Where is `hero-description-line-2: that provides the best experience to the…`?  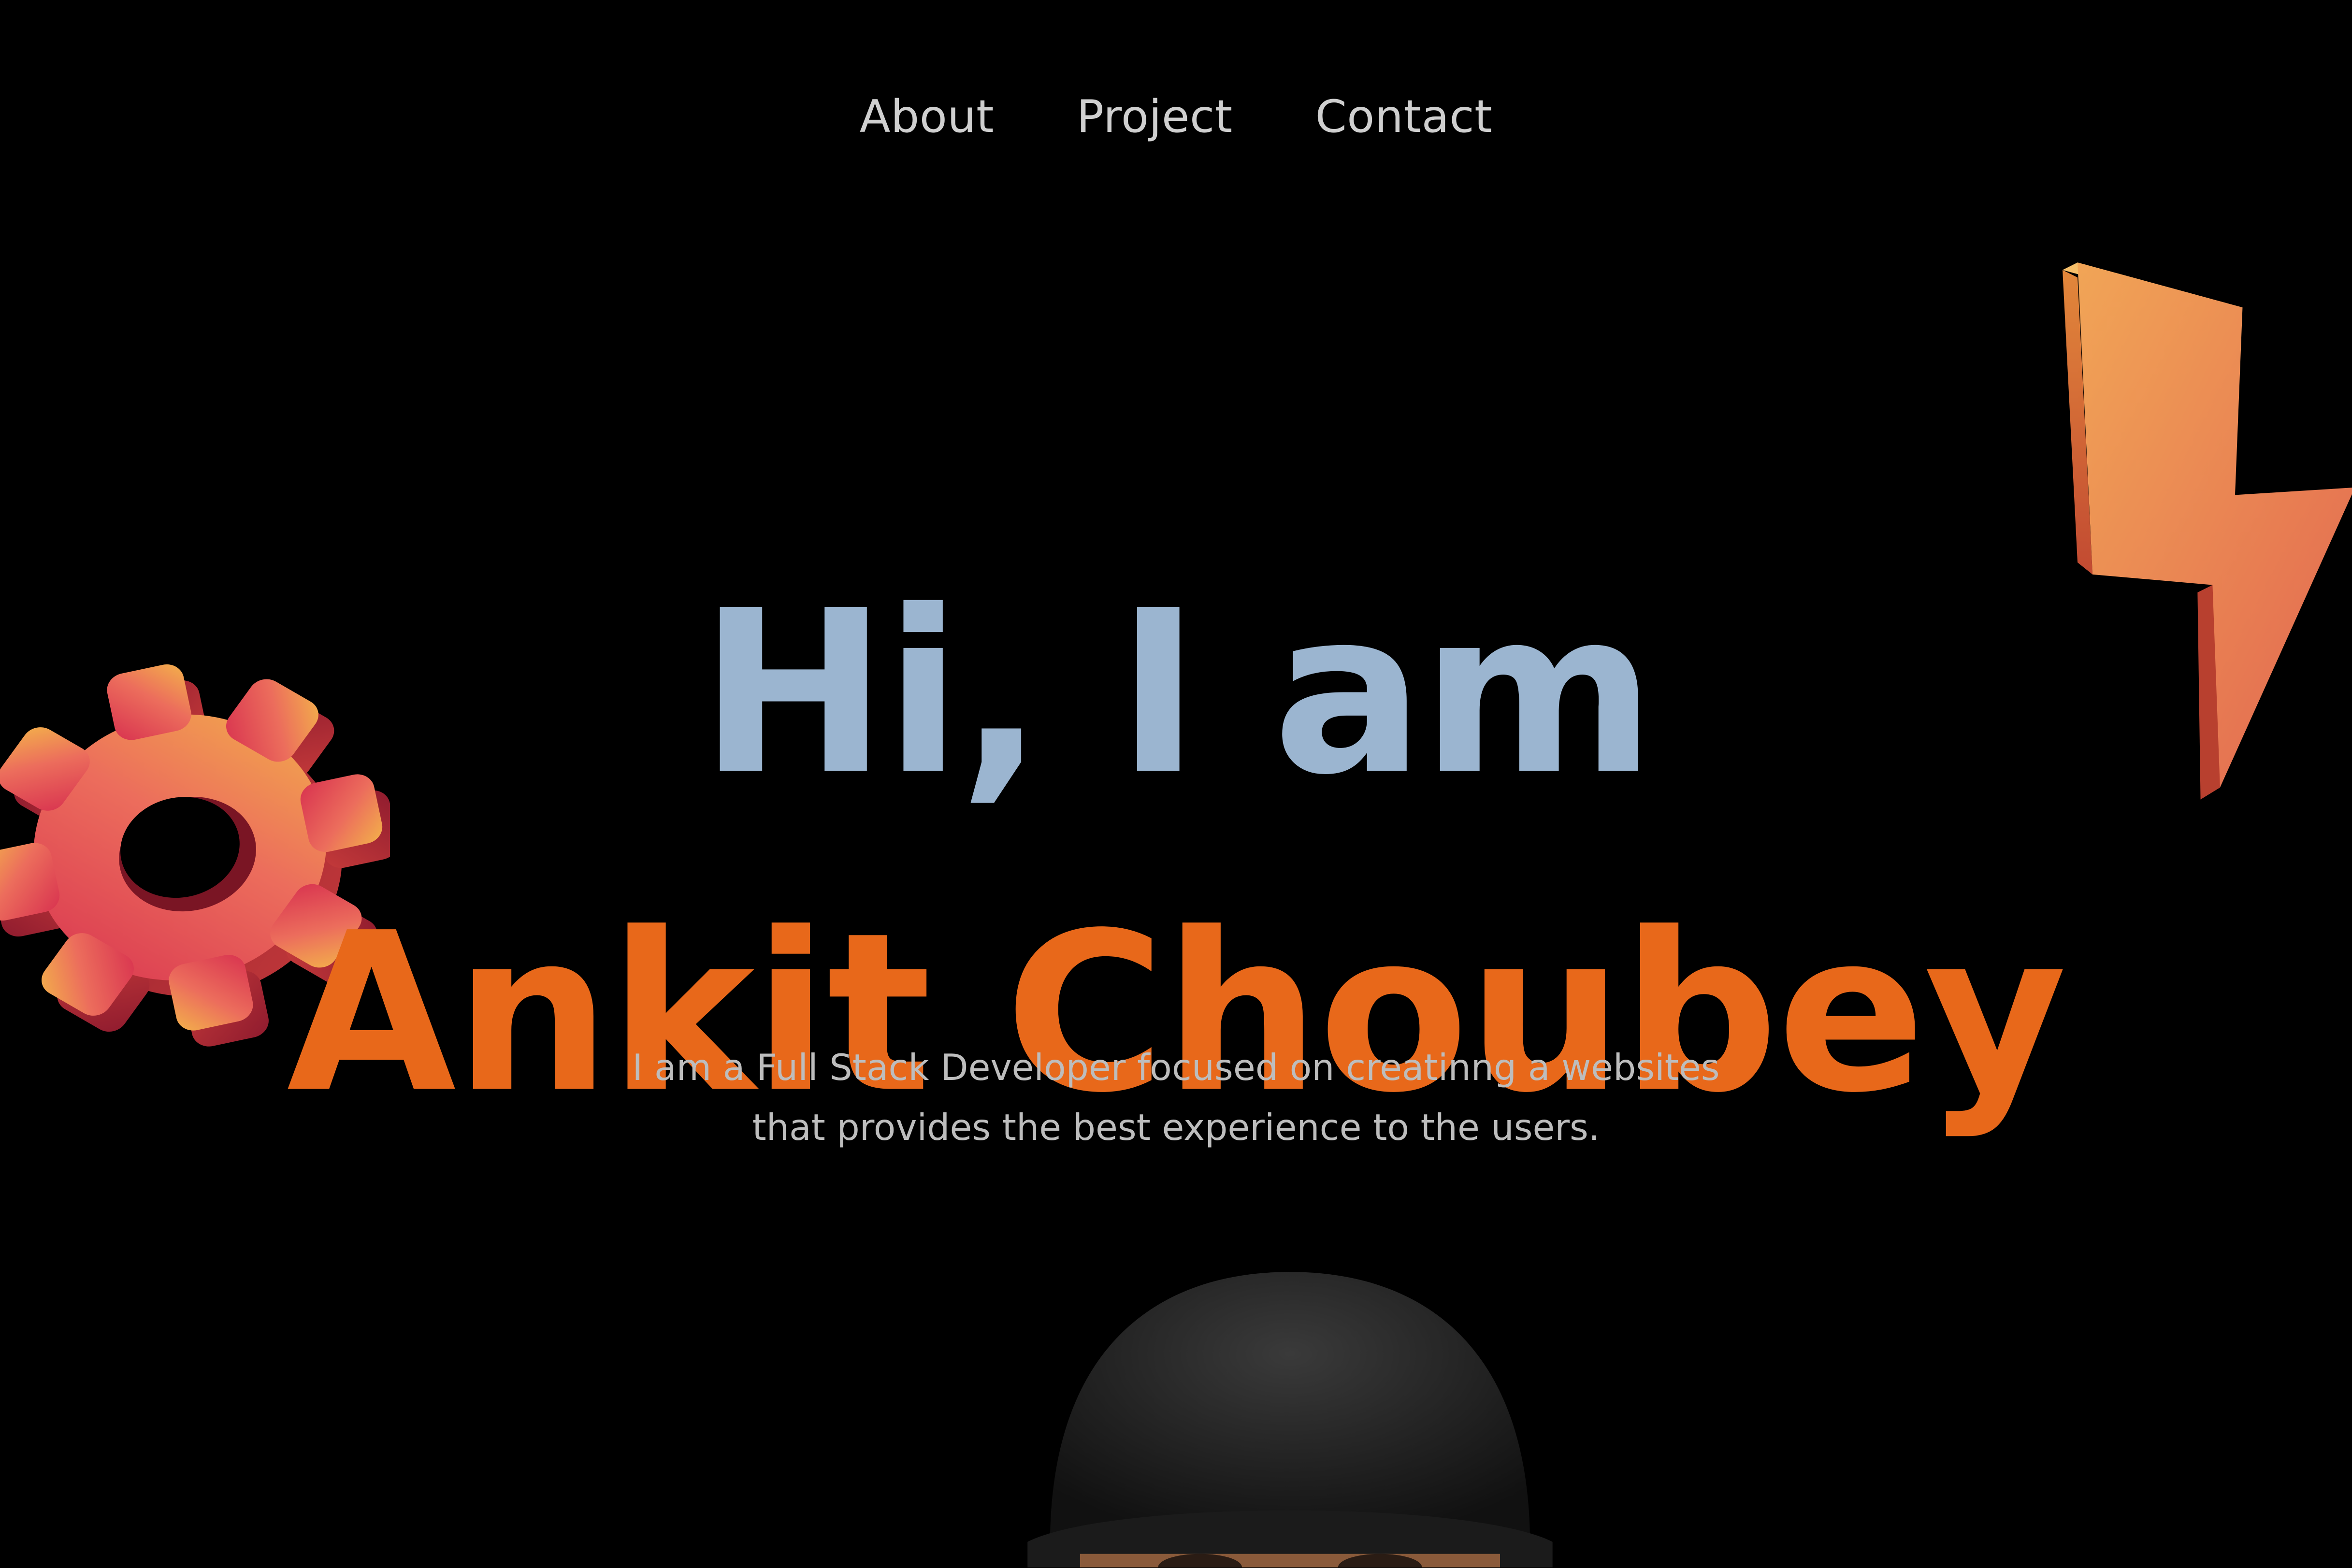
hero-description-line-2: that provides the best experience to the… is located at coordinates (1176, 1128).